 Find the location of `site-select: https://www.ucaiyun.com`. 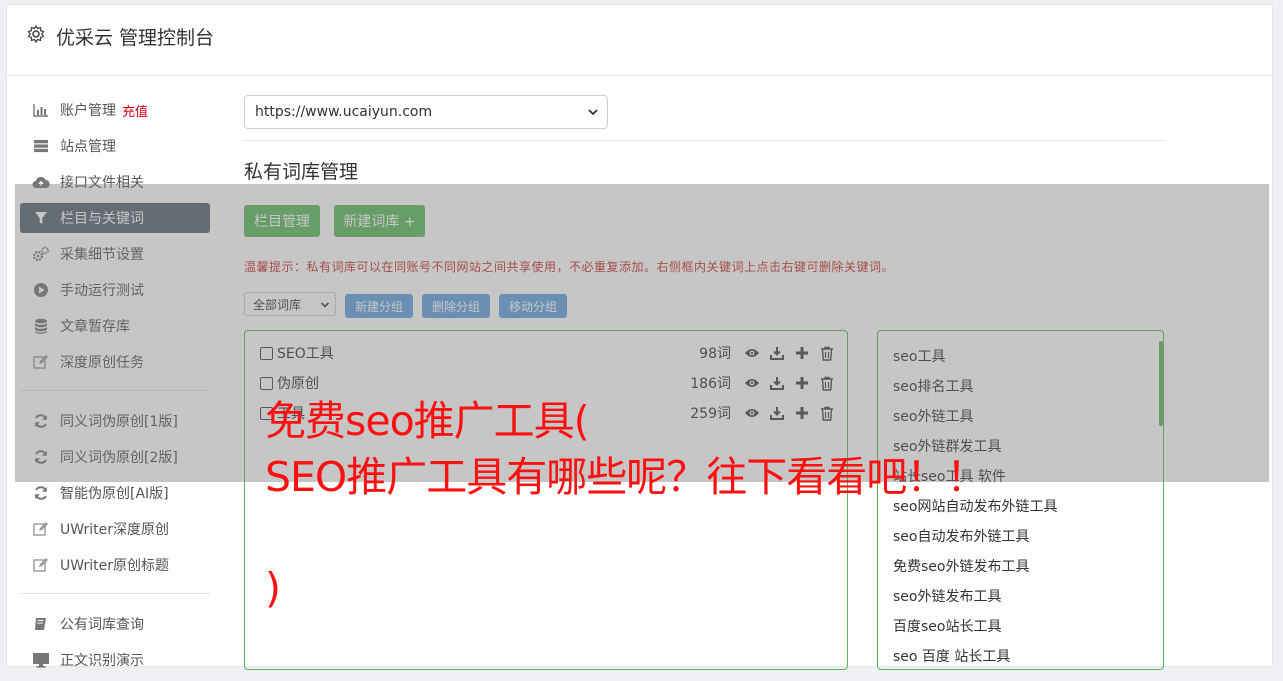

site-select: https://www.ucaiyun.com is located at coordinates (426, 112).